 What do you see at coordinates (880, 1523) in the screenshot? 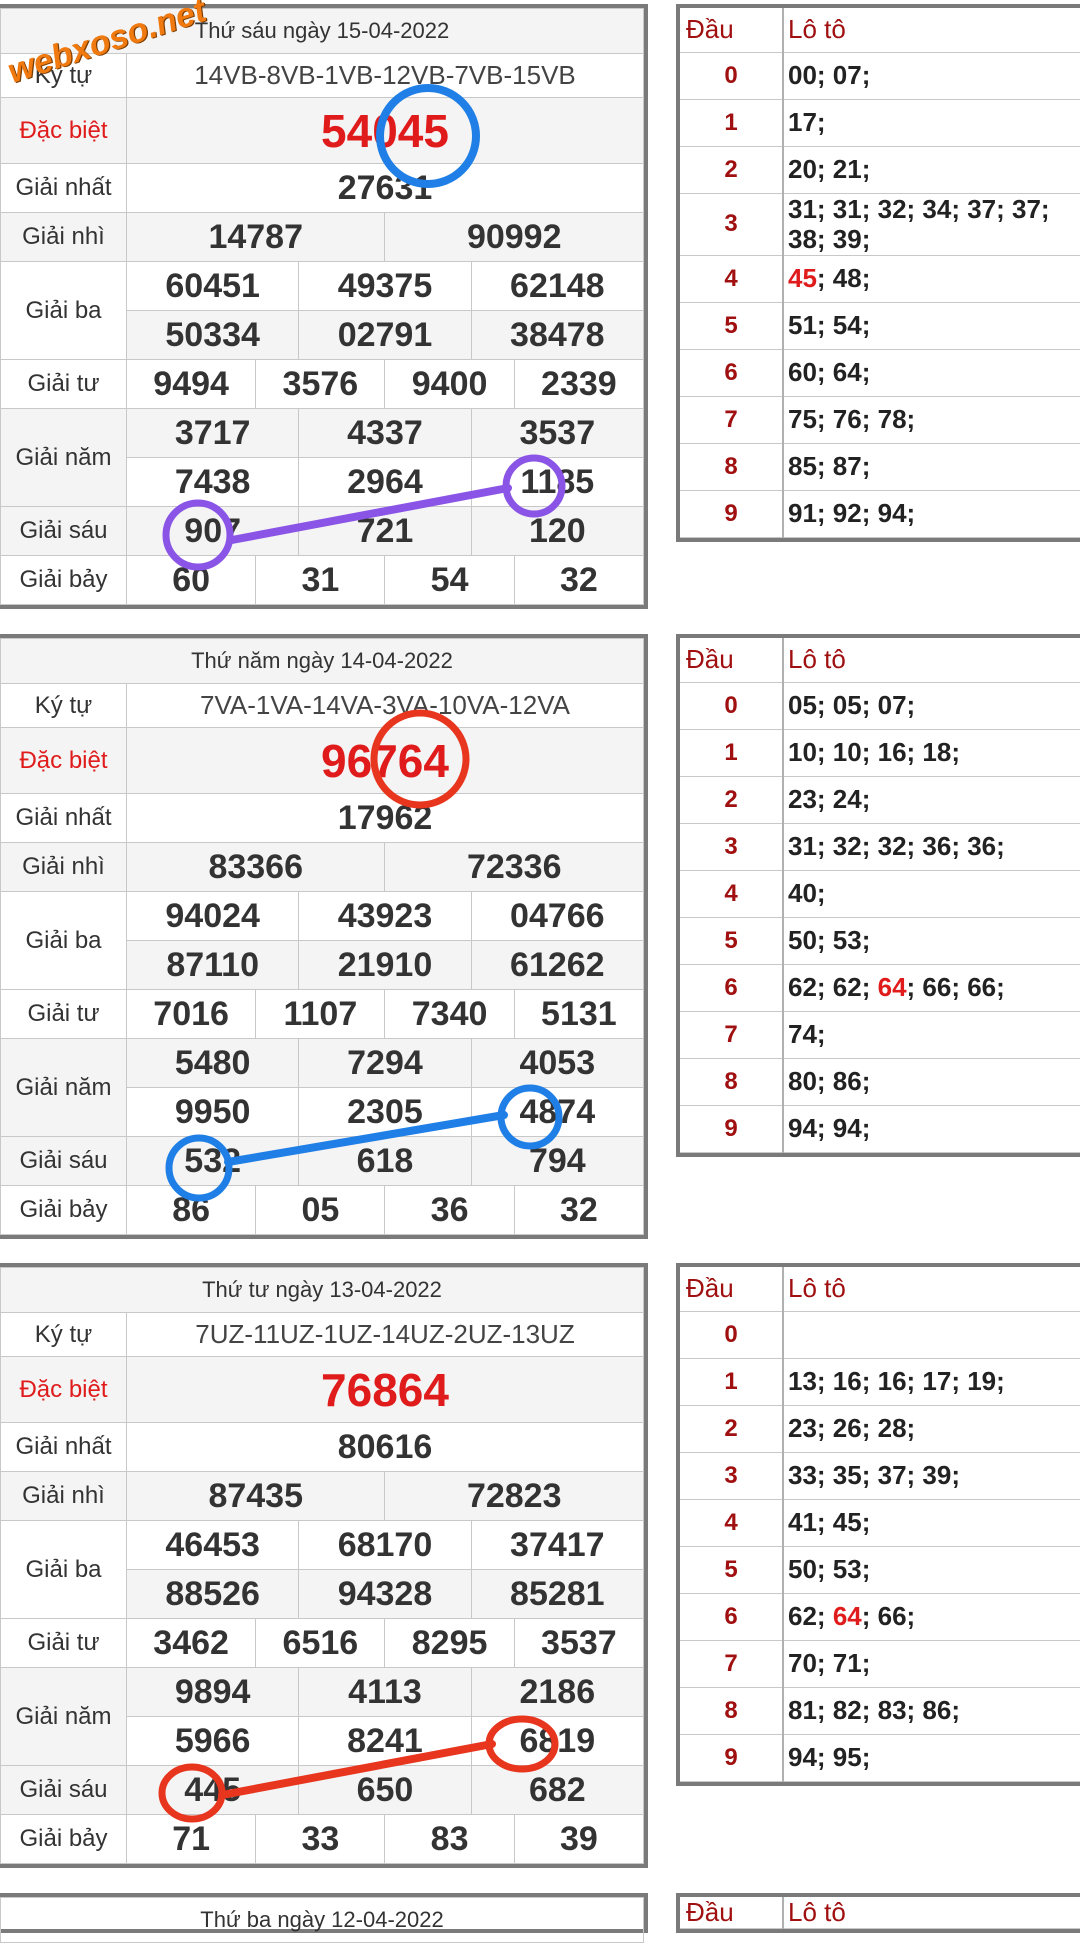
I see `loto-row: 4 41; 45;` at bounding box center [880, 1523].